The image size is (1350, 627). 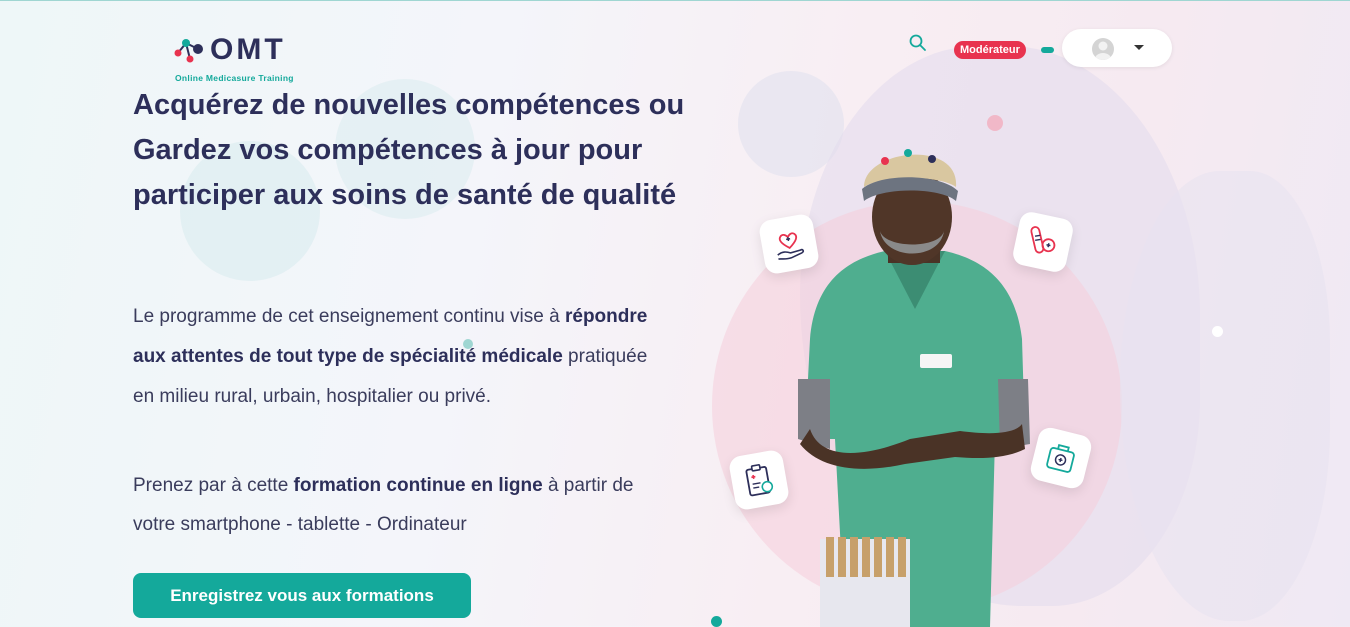 I want to click on nurse-photo, so click(x=914, y=388).